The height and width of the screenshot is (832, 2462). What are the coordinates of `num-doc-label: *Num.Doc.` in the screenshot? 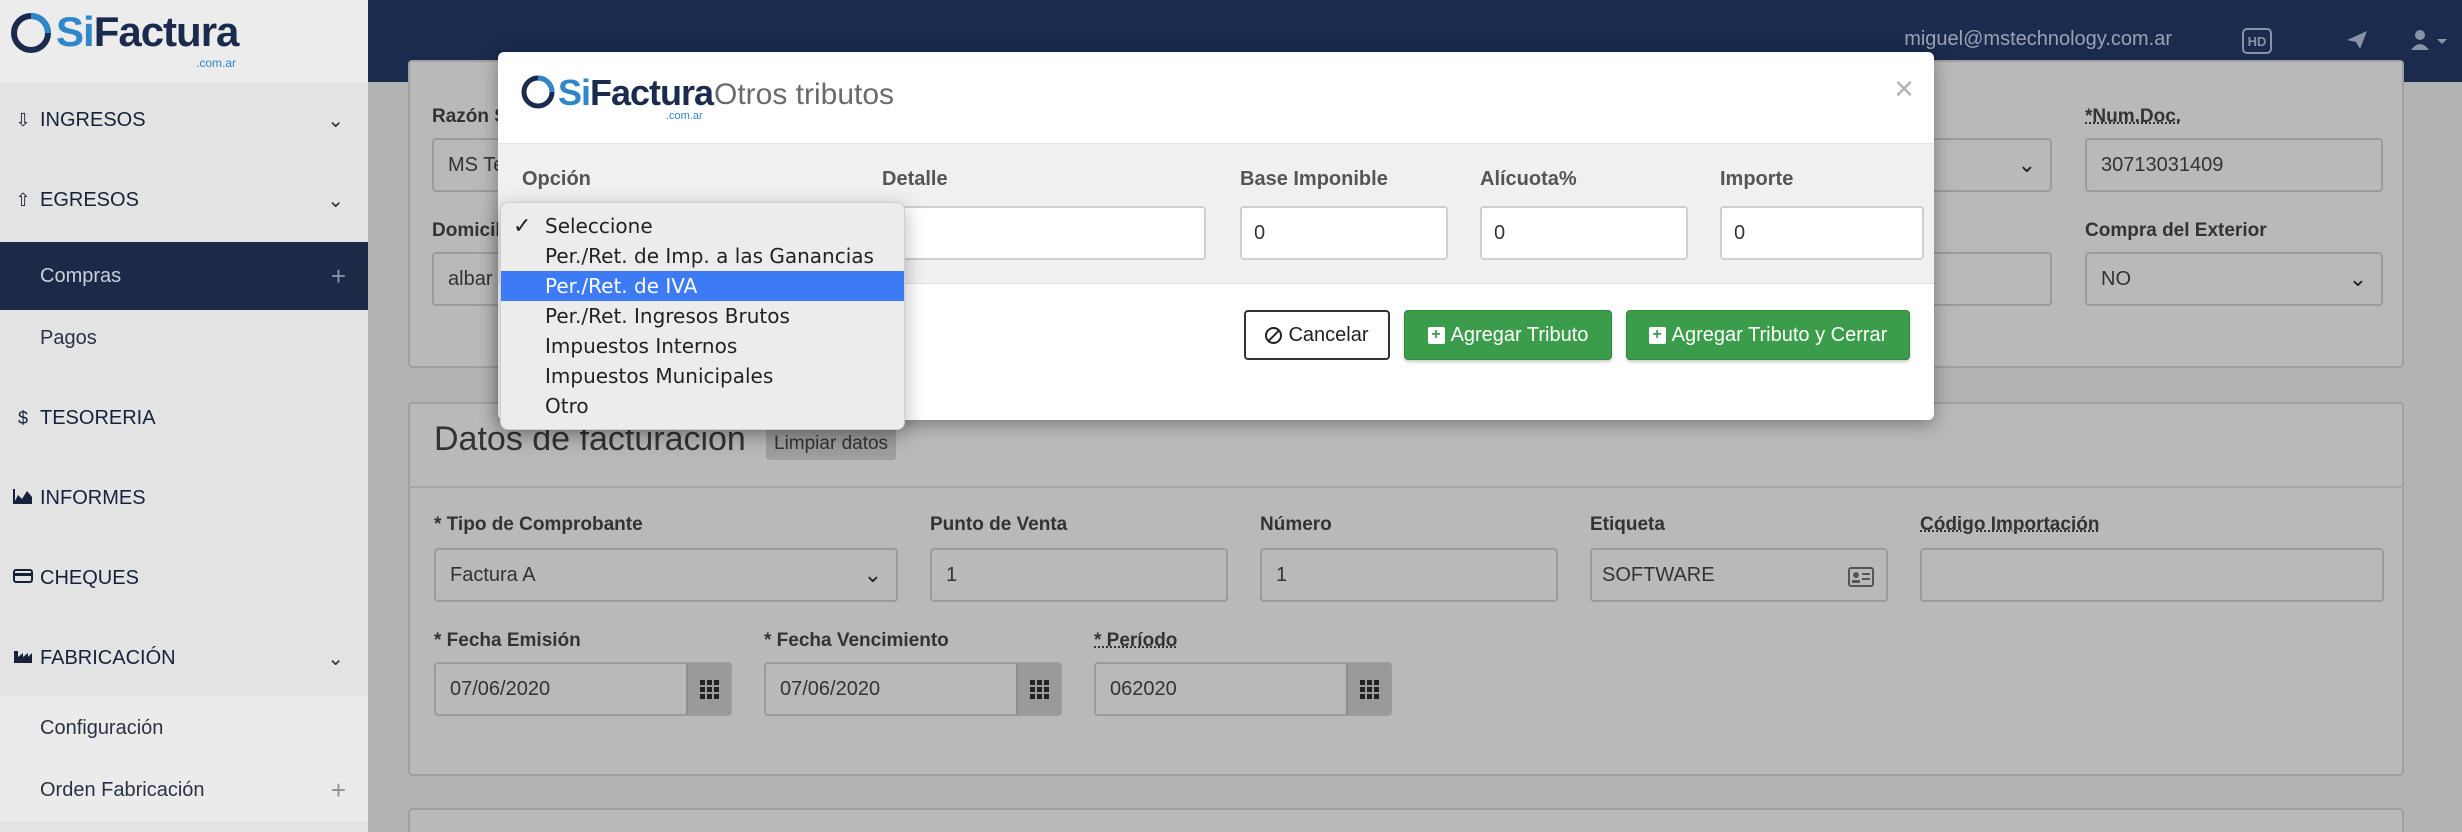 It's located at (2133, 116).